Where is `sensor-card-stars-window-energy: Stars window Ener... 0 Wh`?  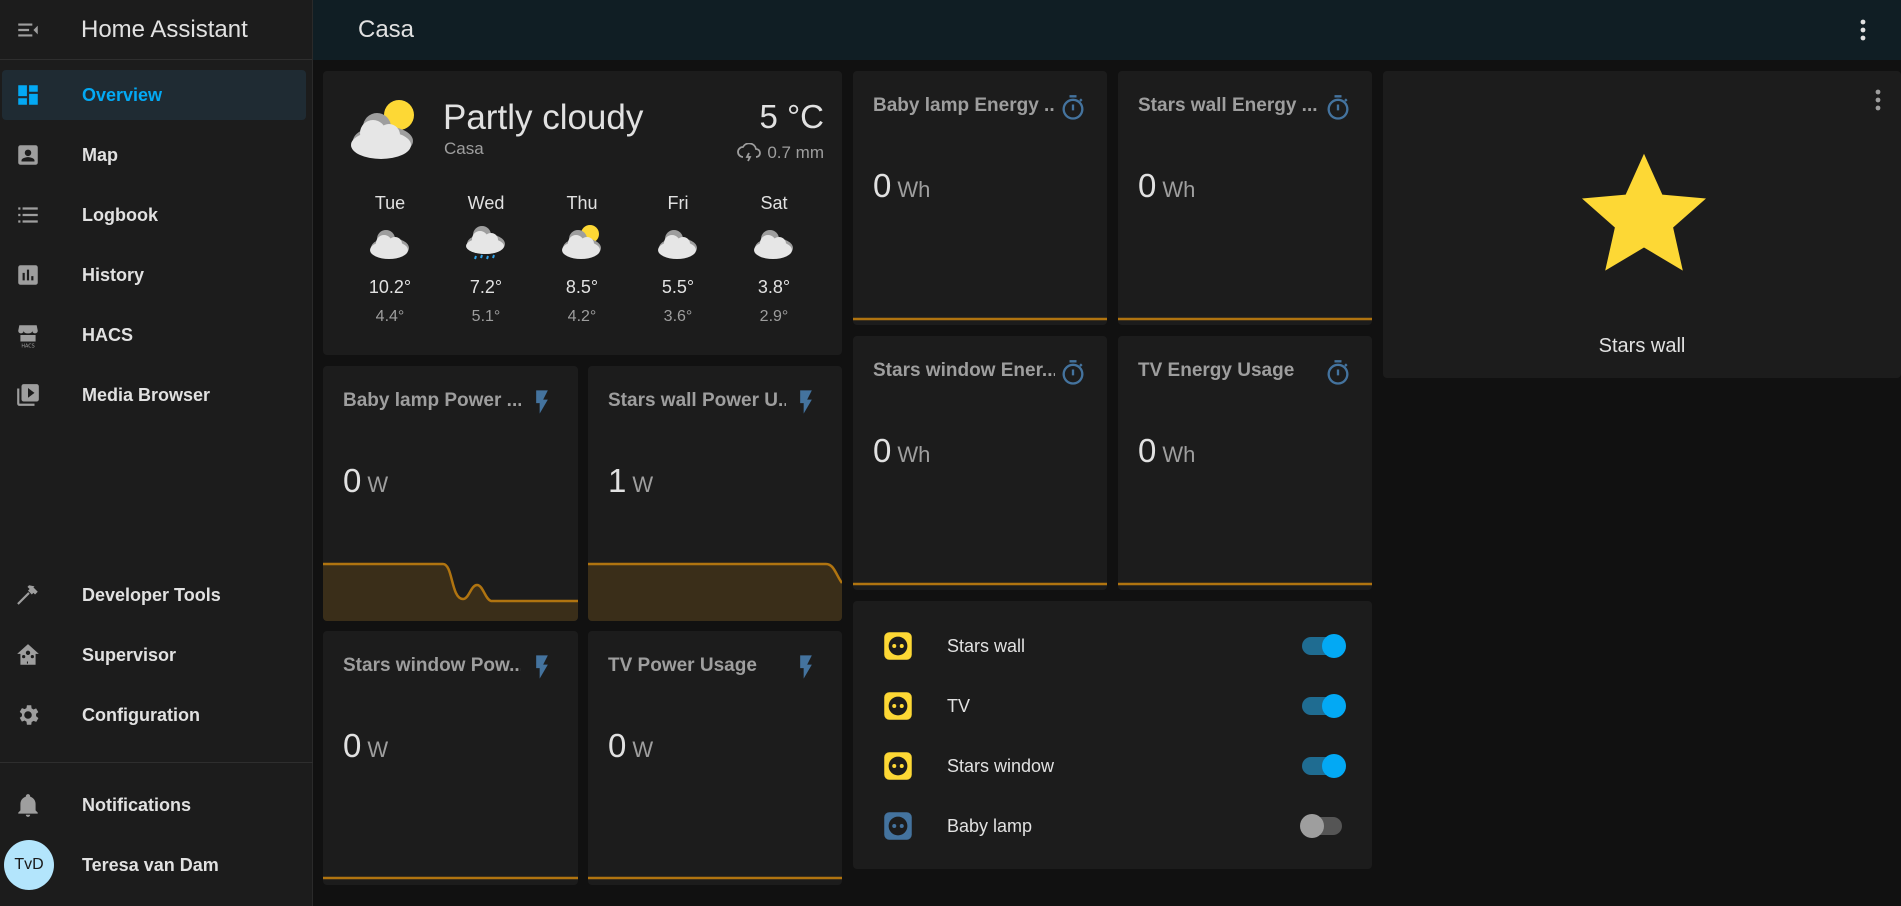
sensor-card-stars-window-energy: Stars window Ener... 0 Wh is located at coordinates (980, 463).